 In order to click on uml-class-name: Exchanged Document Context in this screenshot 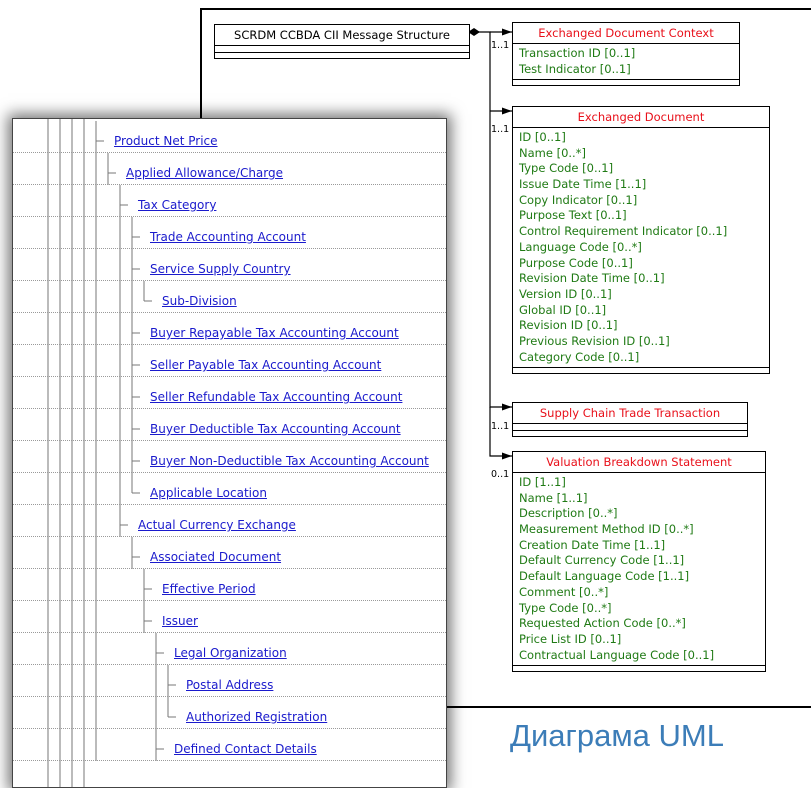, I will do `click(626, 33)`.